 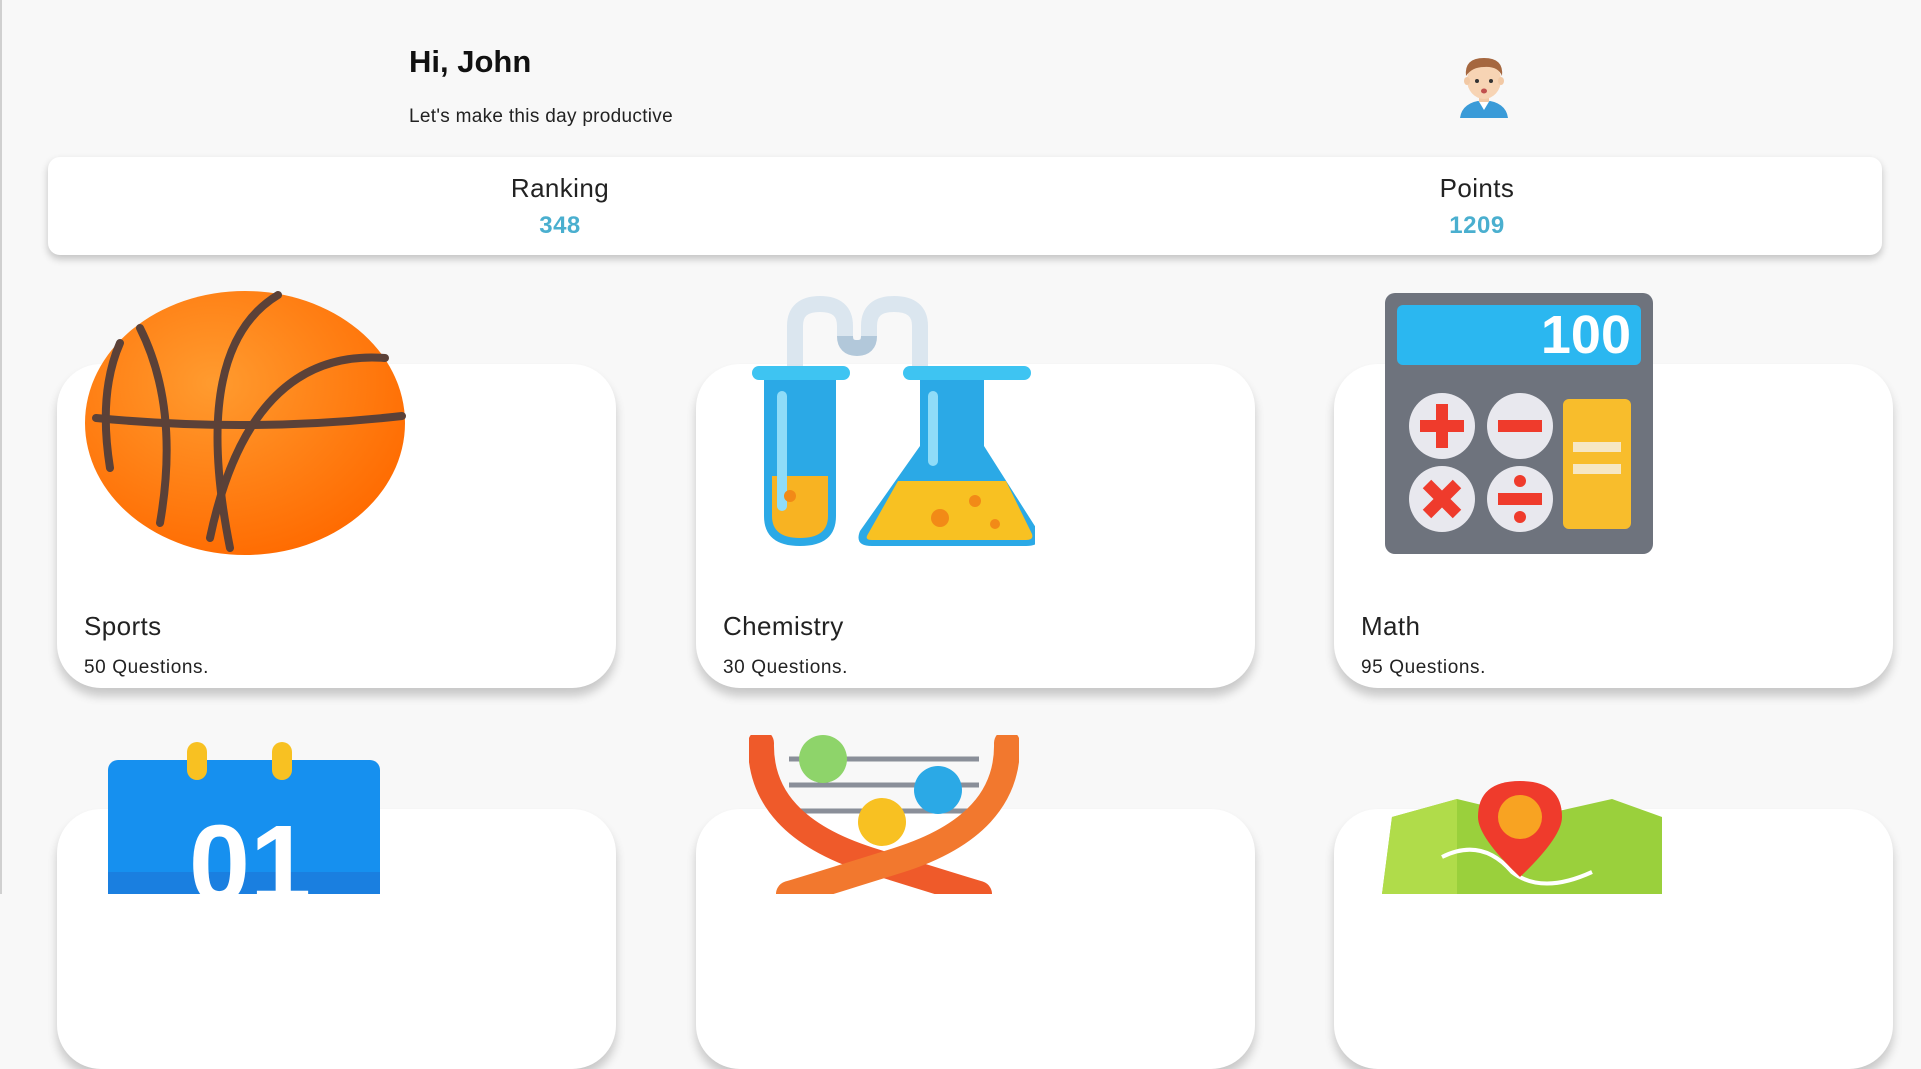 What do you see at coordinates (147, 667) in the screenshot?
I see `category-count: 50 Questions.` at bounding box center [147, 667].